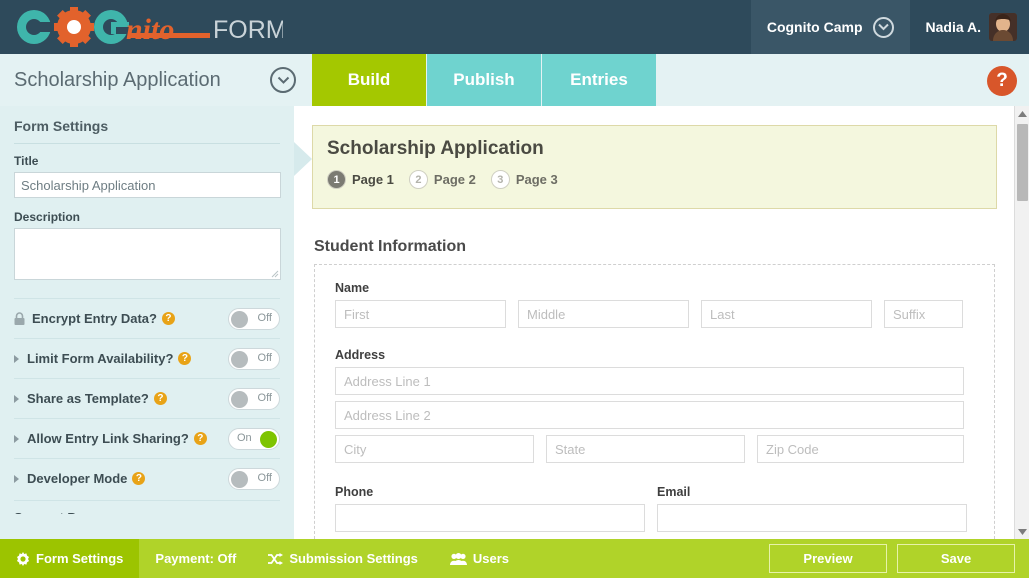 Image resolution: width=1029 pixels, height=578 pixels. I want to click on setting-share-as-template: Share as Template? ? Off, so click(147, 398).